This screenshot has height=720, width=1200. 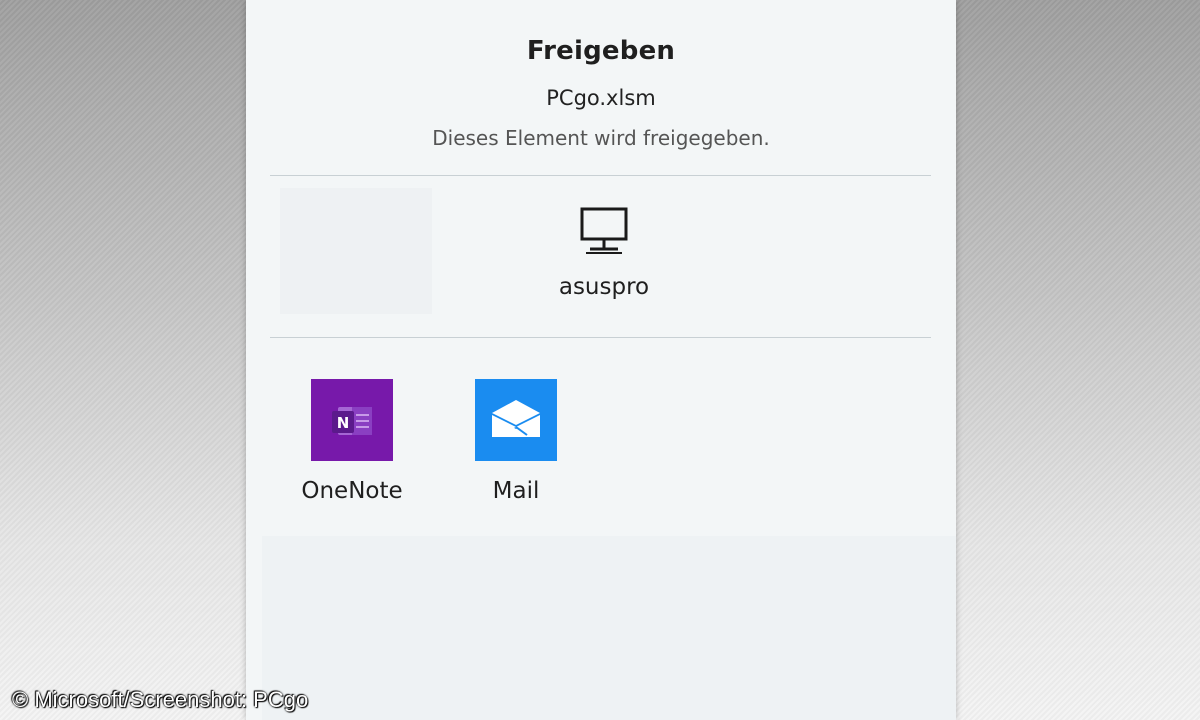 I want to click on app-onenote: N OneNote, so click(x=352, y=443).